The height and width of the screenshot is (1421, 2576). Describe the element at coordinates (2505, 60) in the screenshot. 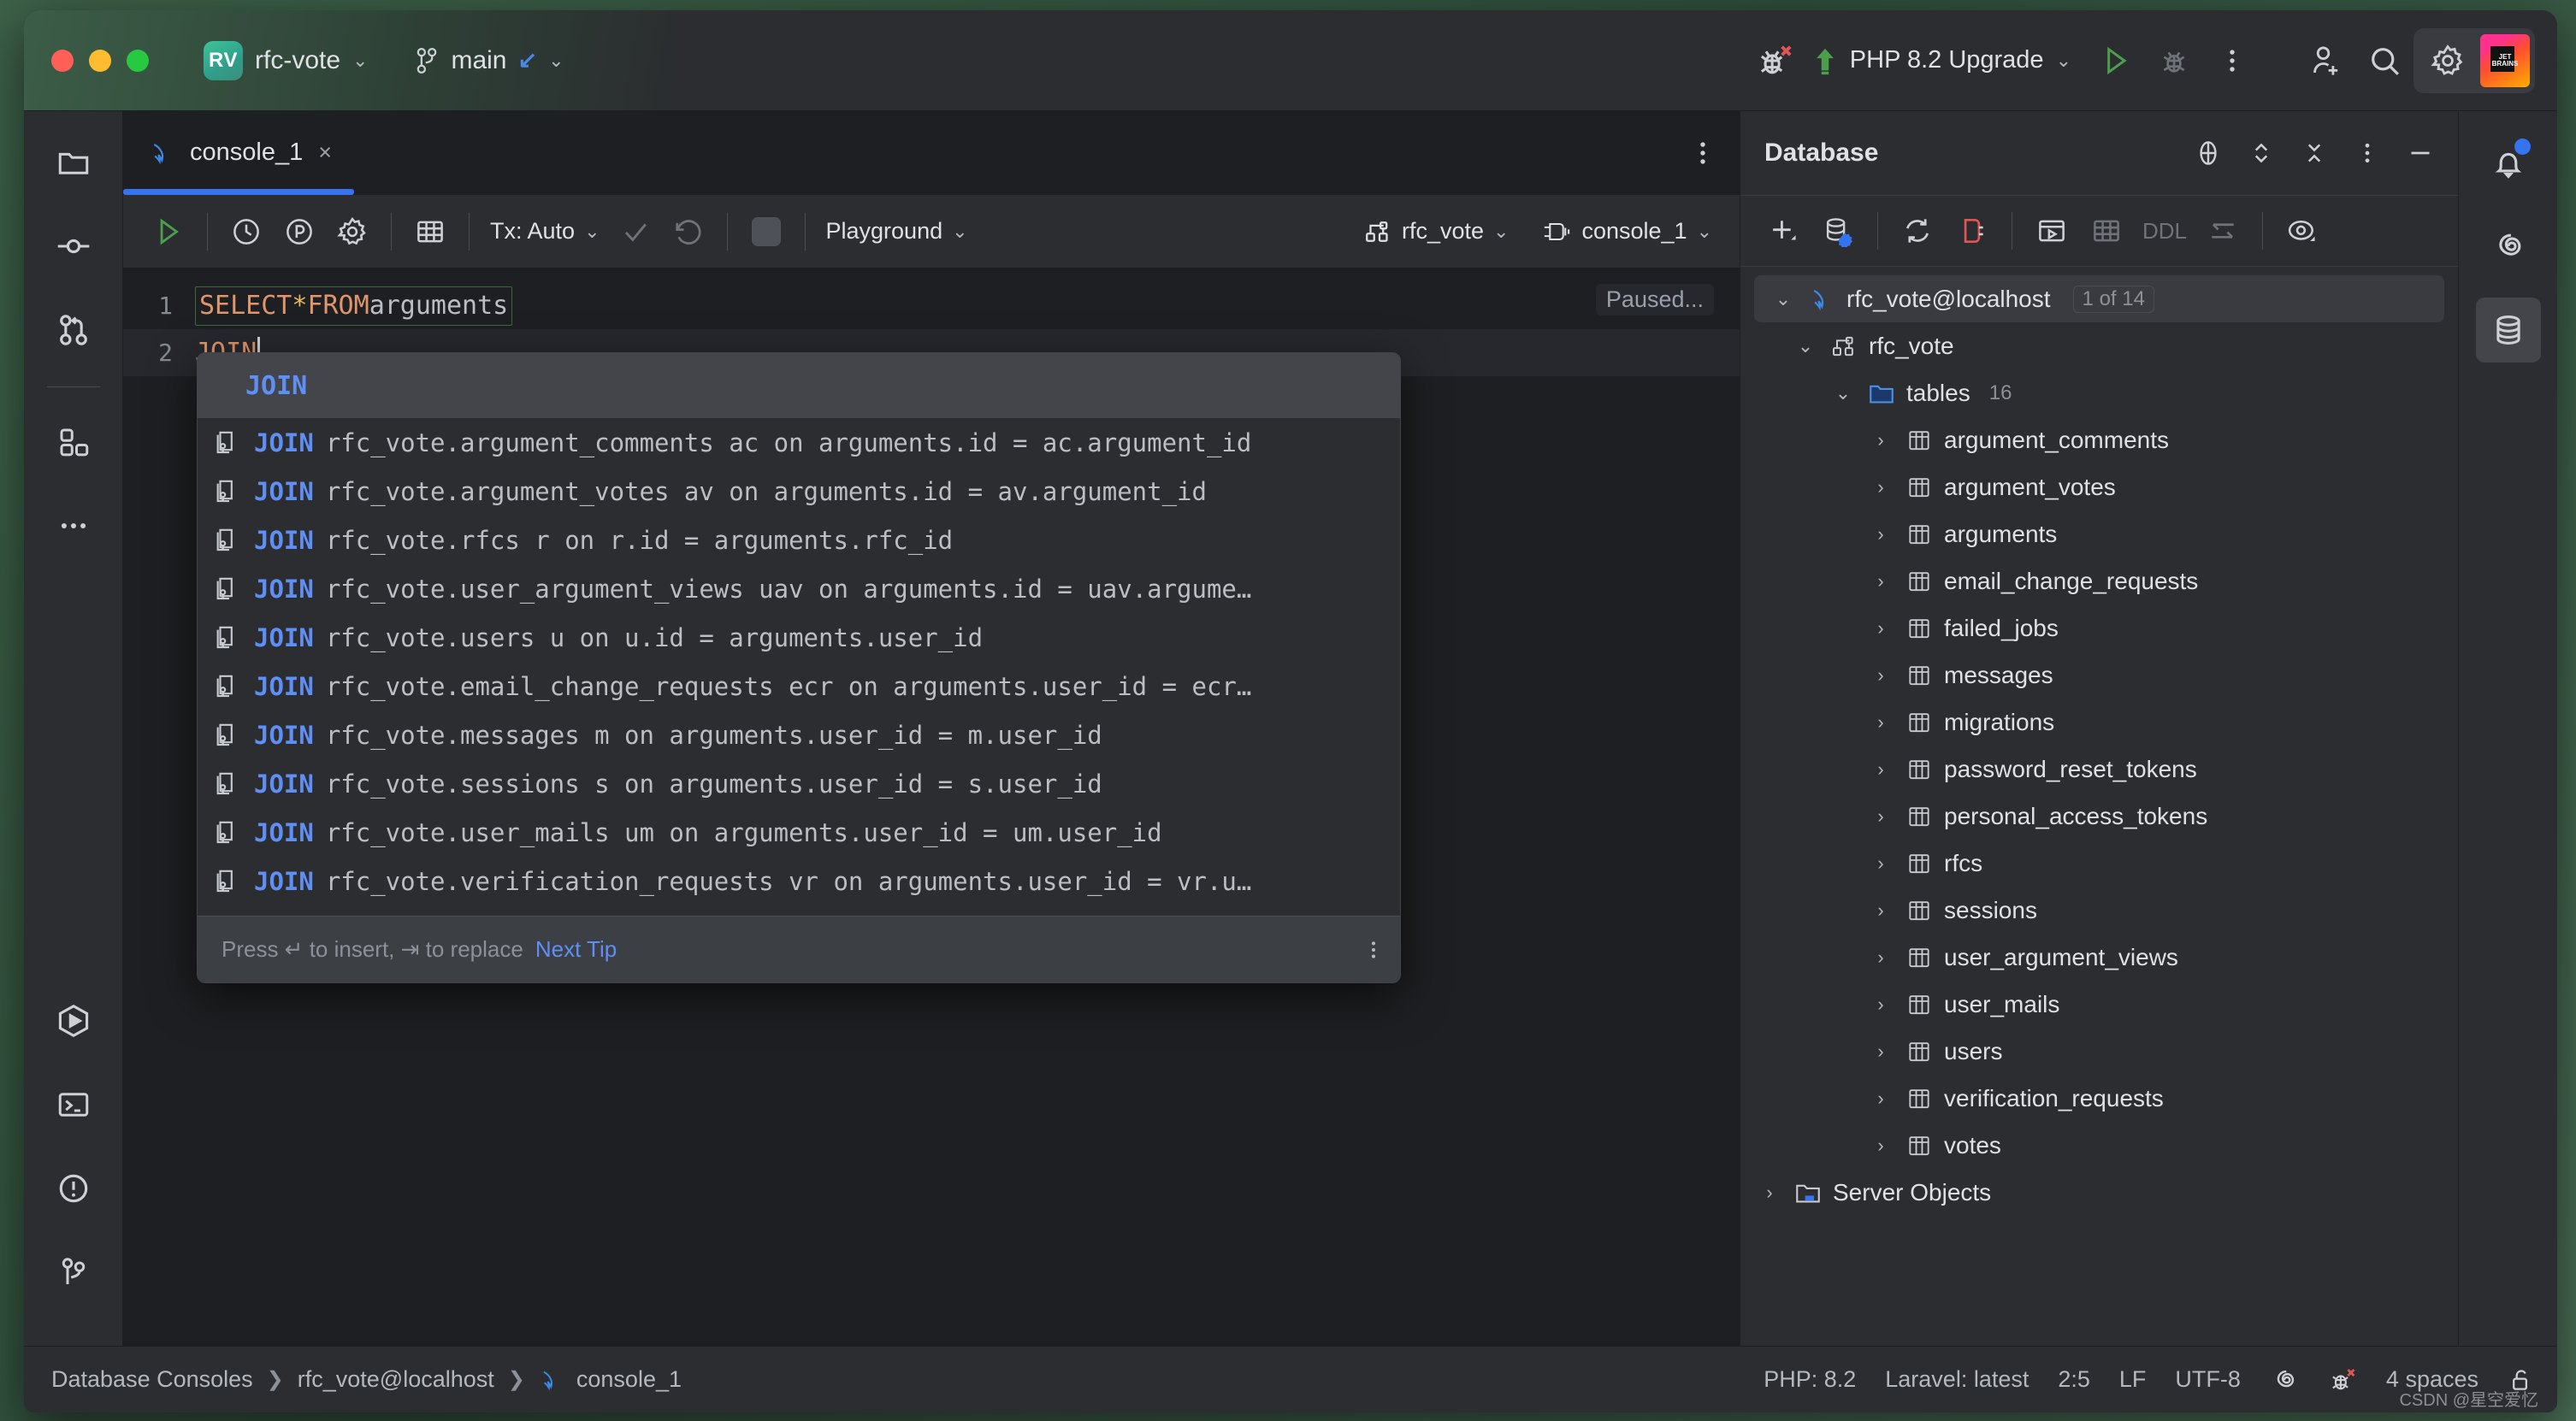

I see `jetbrains-icon: JET BRAINS` at that location.